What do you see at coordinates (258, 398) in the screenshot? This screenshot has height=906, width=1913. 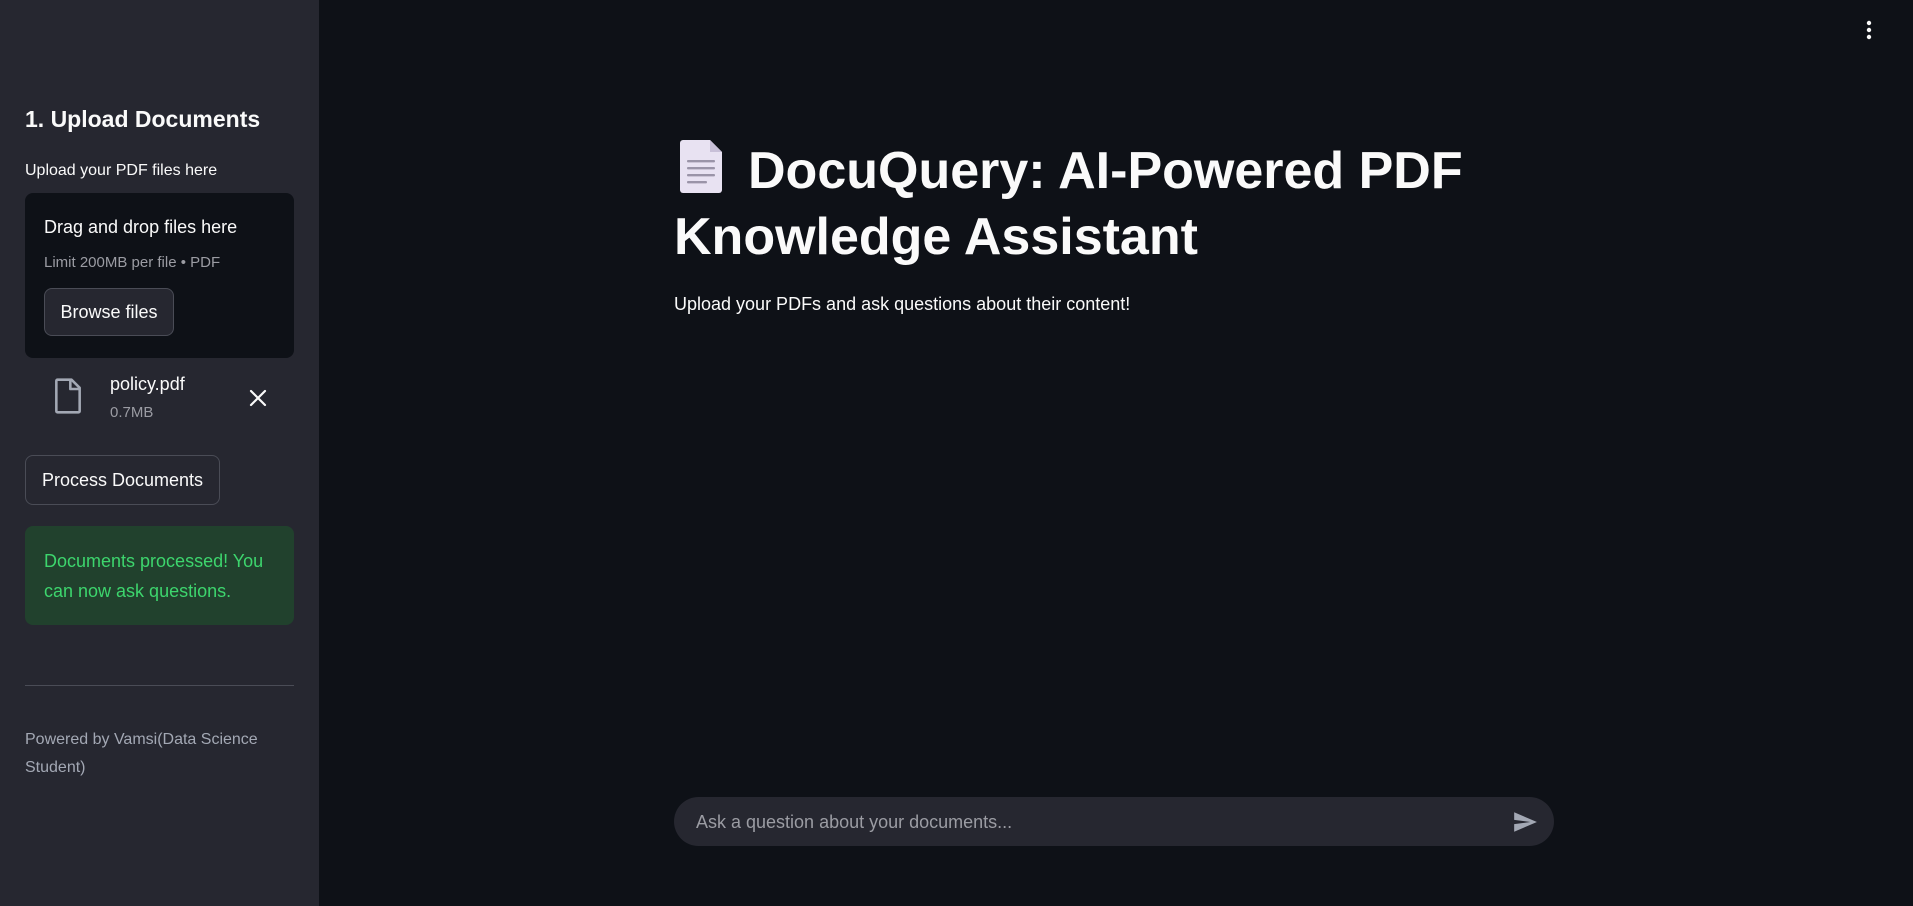 I see `close-icon` at bounding box center [258, 398].